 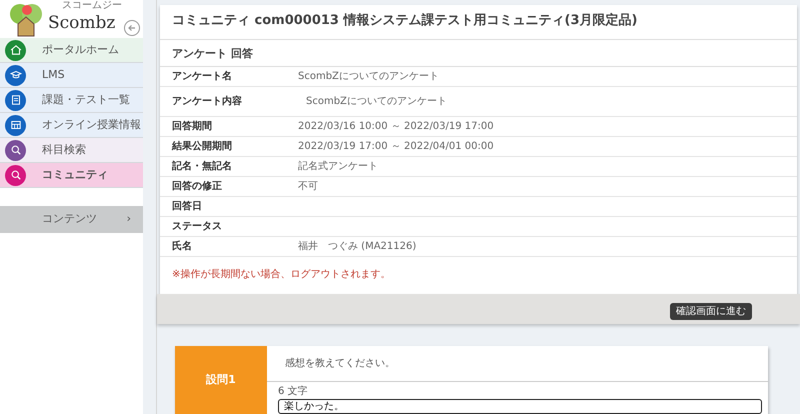 What do you see at coordinates (192, 127) in the screenshot?
I see `field-label: 回答期間` at bounding box center [192, 127].